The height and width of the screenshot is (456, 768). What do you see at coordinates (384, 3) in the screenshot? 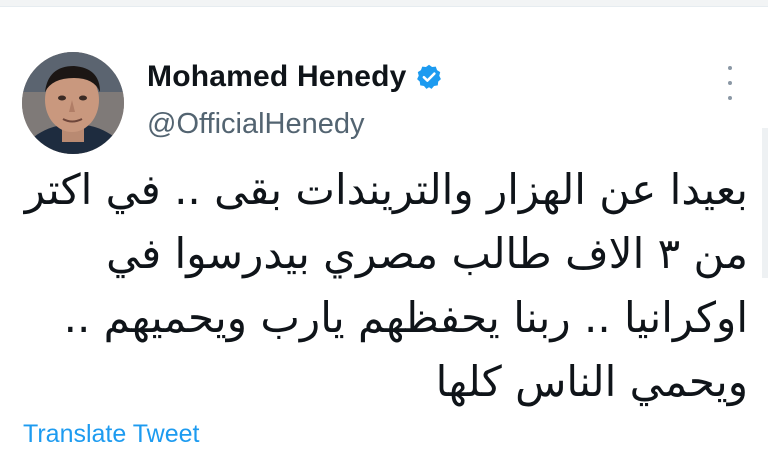
I see `top-divider` at bounding box center [384, 3].